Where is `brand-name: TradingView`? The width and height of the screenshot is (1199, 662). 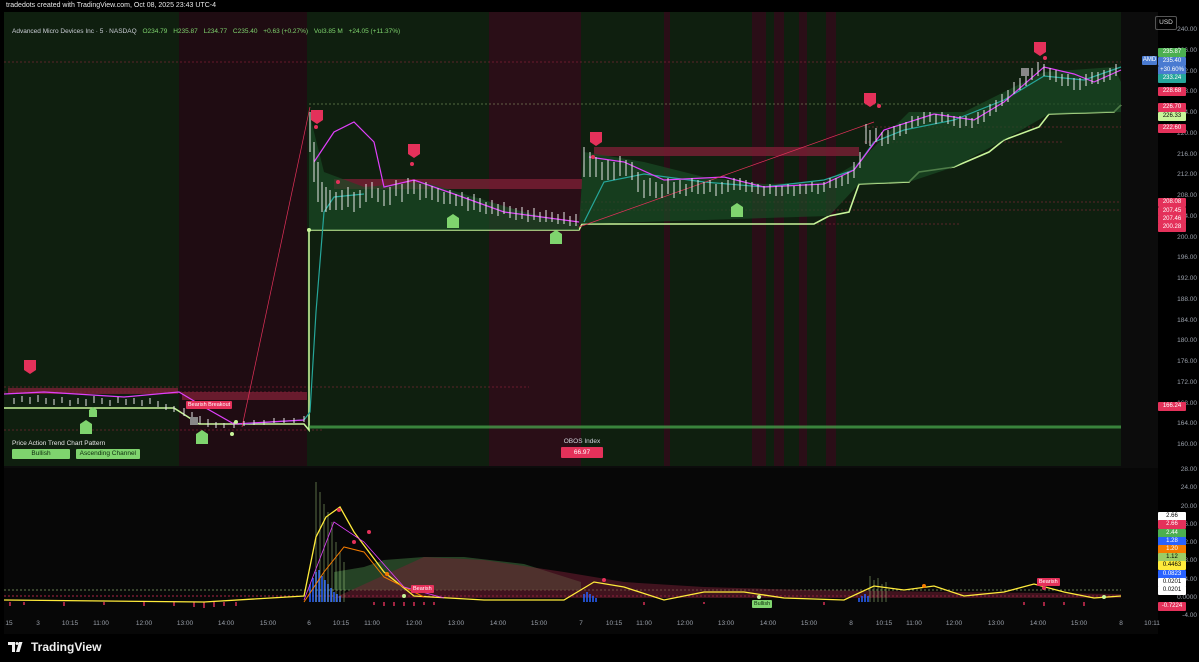
brand-name: TradingView is located at coordinates (66, 647).